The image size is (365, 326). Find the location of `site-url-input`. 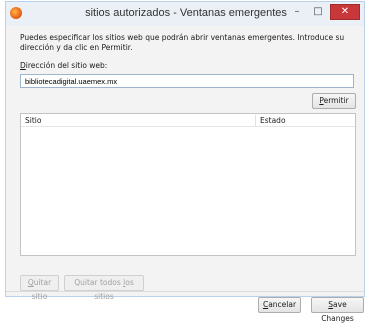

site-url-input is located at coordinates (187, 81).